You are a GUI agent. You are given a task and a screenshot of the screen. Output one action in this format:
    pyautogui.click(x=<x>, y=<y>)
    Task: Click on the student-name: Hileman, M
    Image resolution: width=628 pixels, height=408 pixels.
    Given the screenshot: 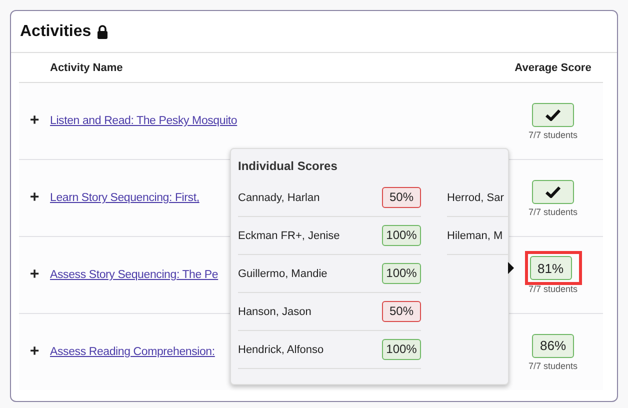 What is the action you would take?
    pyautogui.click(x=475, y=236)
    